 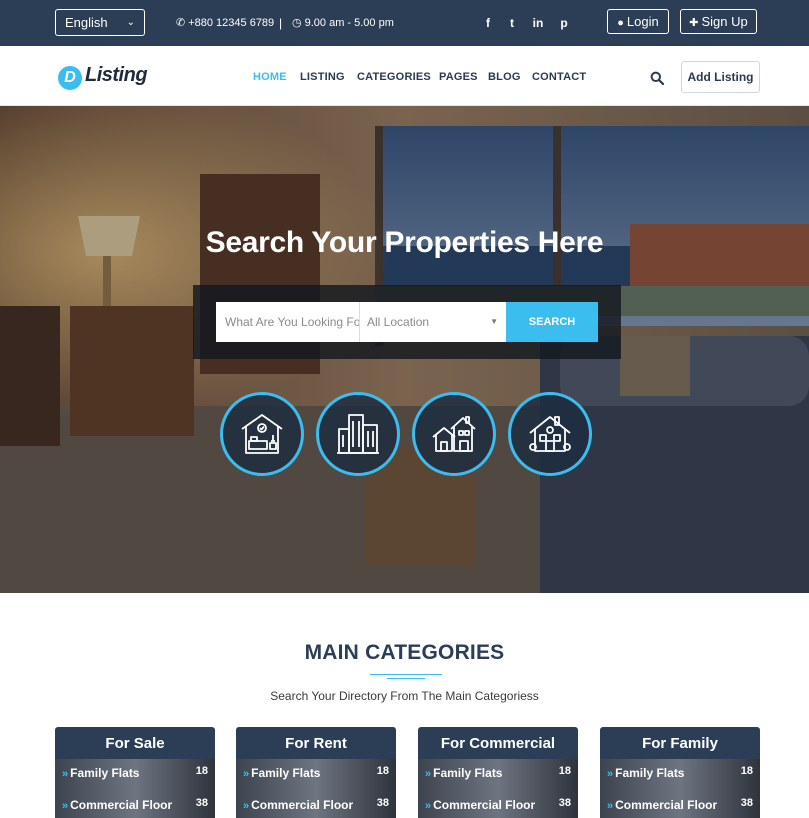 What do you see at coordinates (498, 743) in the screenshot?
I see `card-title: For Commercial` at bounding box center [498, 743].